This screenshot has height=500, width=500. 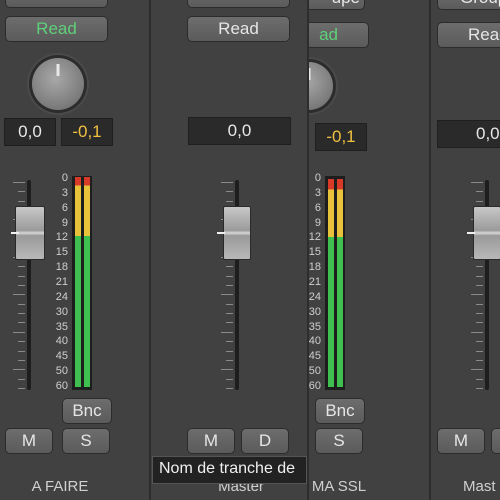 I want to click on meter-scale-label: 30, so click(x=315, y=311).